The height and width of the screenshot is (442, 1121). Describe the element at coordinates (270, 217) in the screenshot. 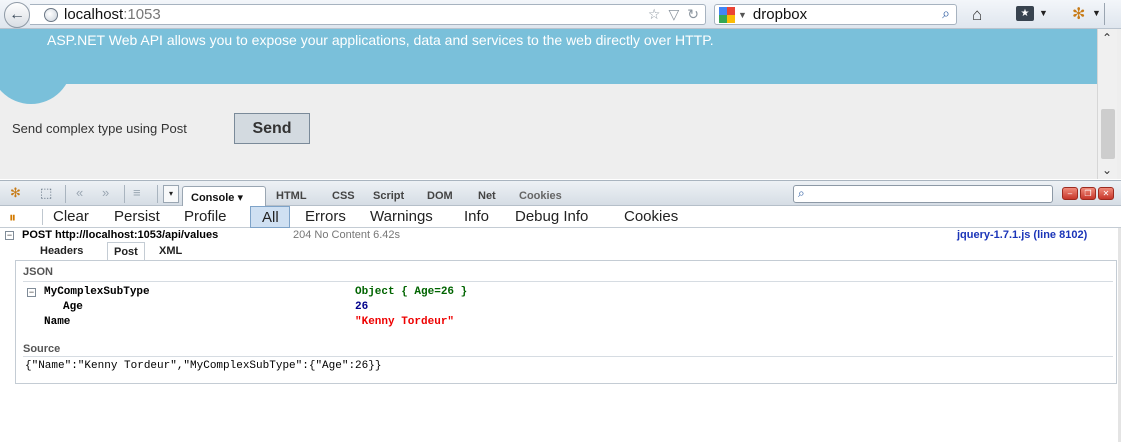

I see `filter-all-button: All` at that location.